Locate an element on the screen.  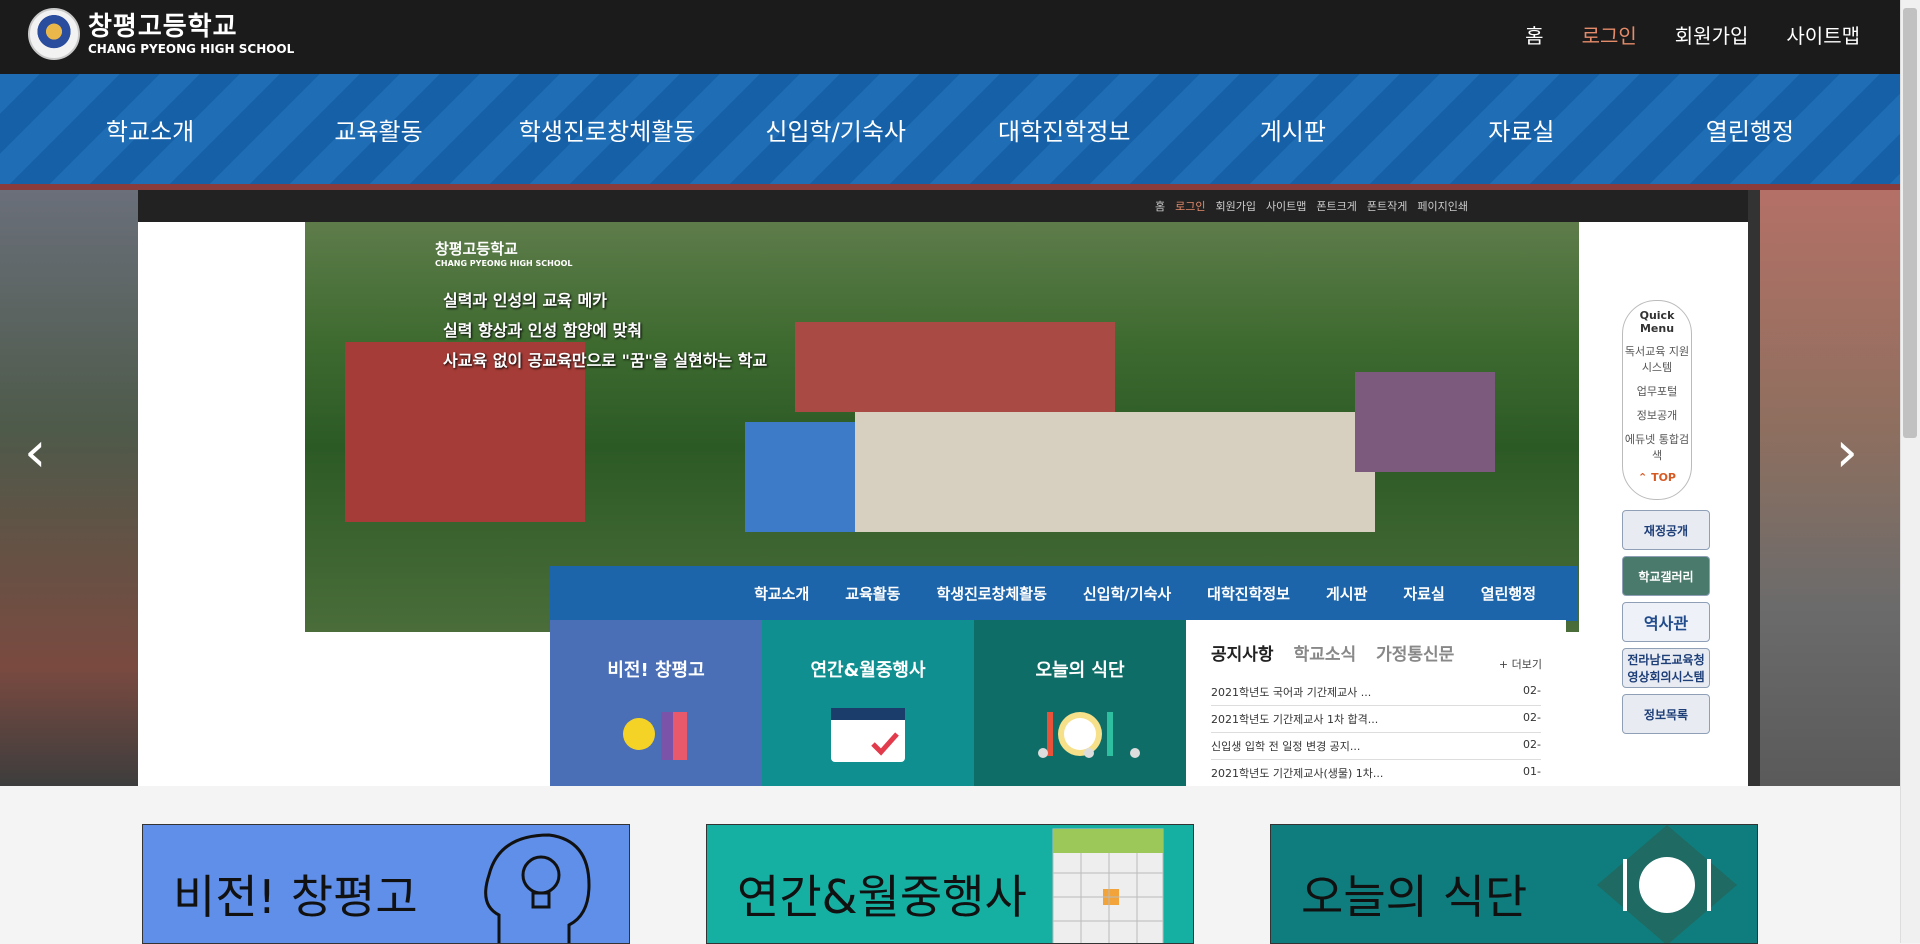
slide-nav-item: 신입학/기숙사 is located at coordinates (1127, 594).